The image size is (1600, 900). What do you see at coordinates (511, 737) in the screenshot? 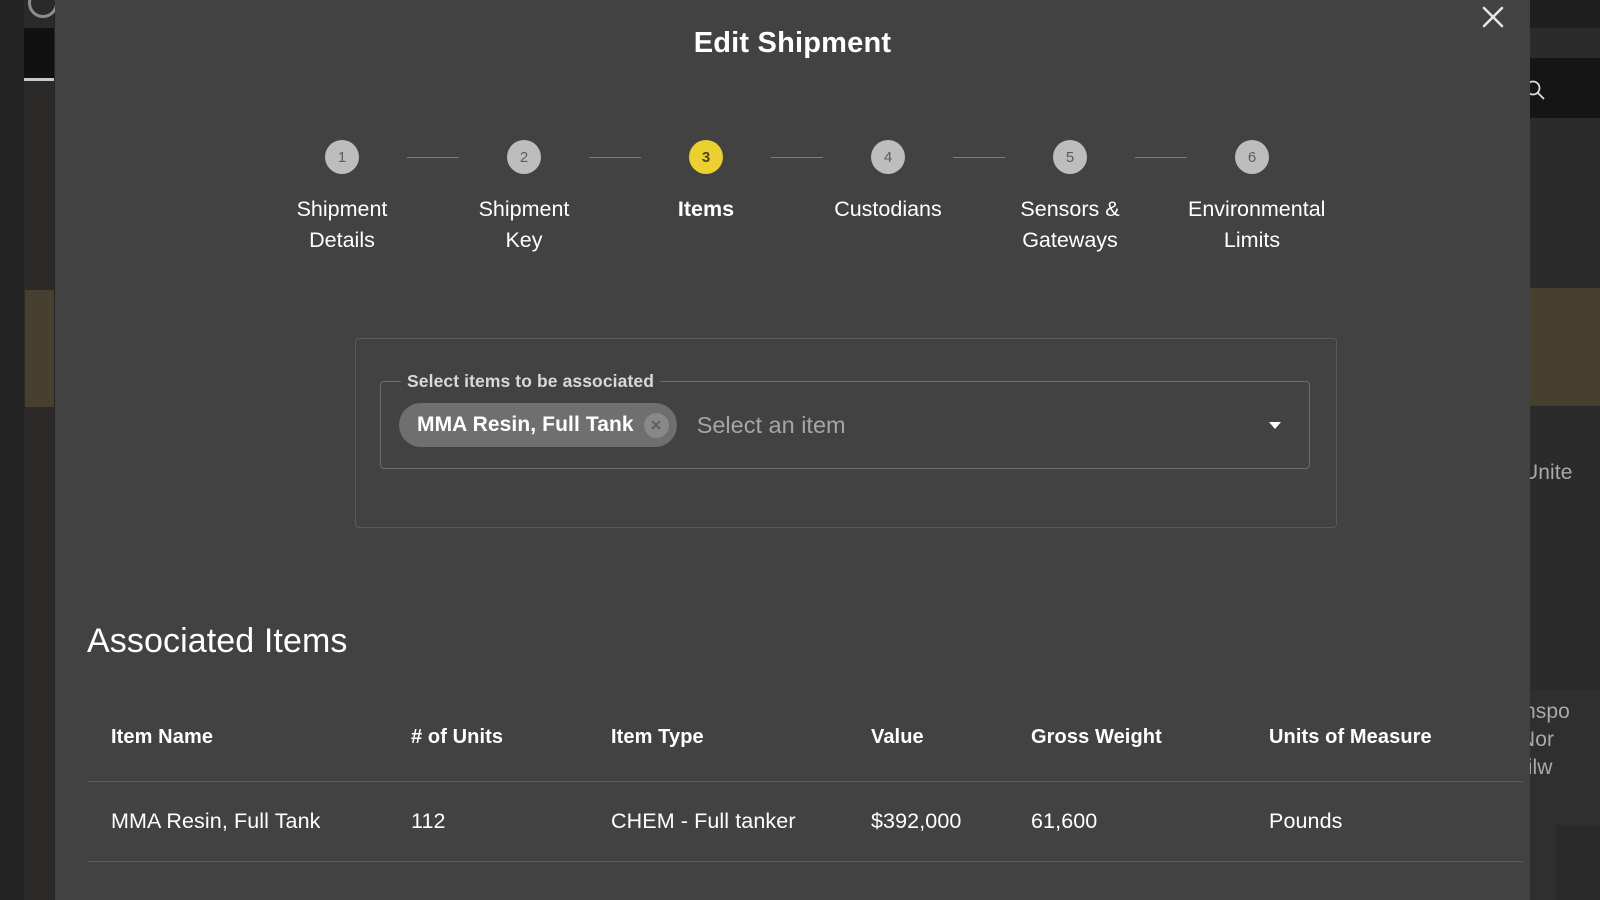
I see `column-header-units: # of Units` at bounding box center [511, 737].